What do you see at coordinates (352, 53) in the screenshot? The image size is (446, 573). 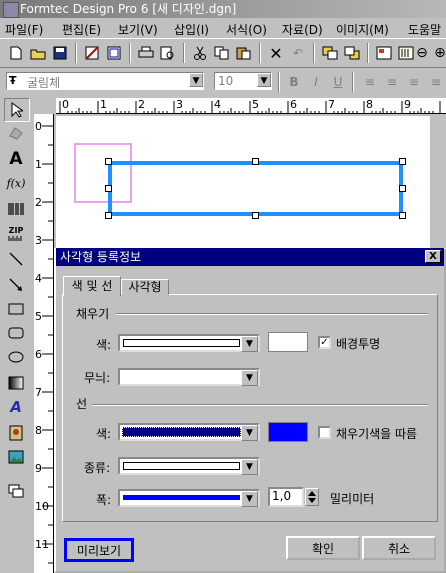 I see `send-back-icon` at bounding box center [352, 53].